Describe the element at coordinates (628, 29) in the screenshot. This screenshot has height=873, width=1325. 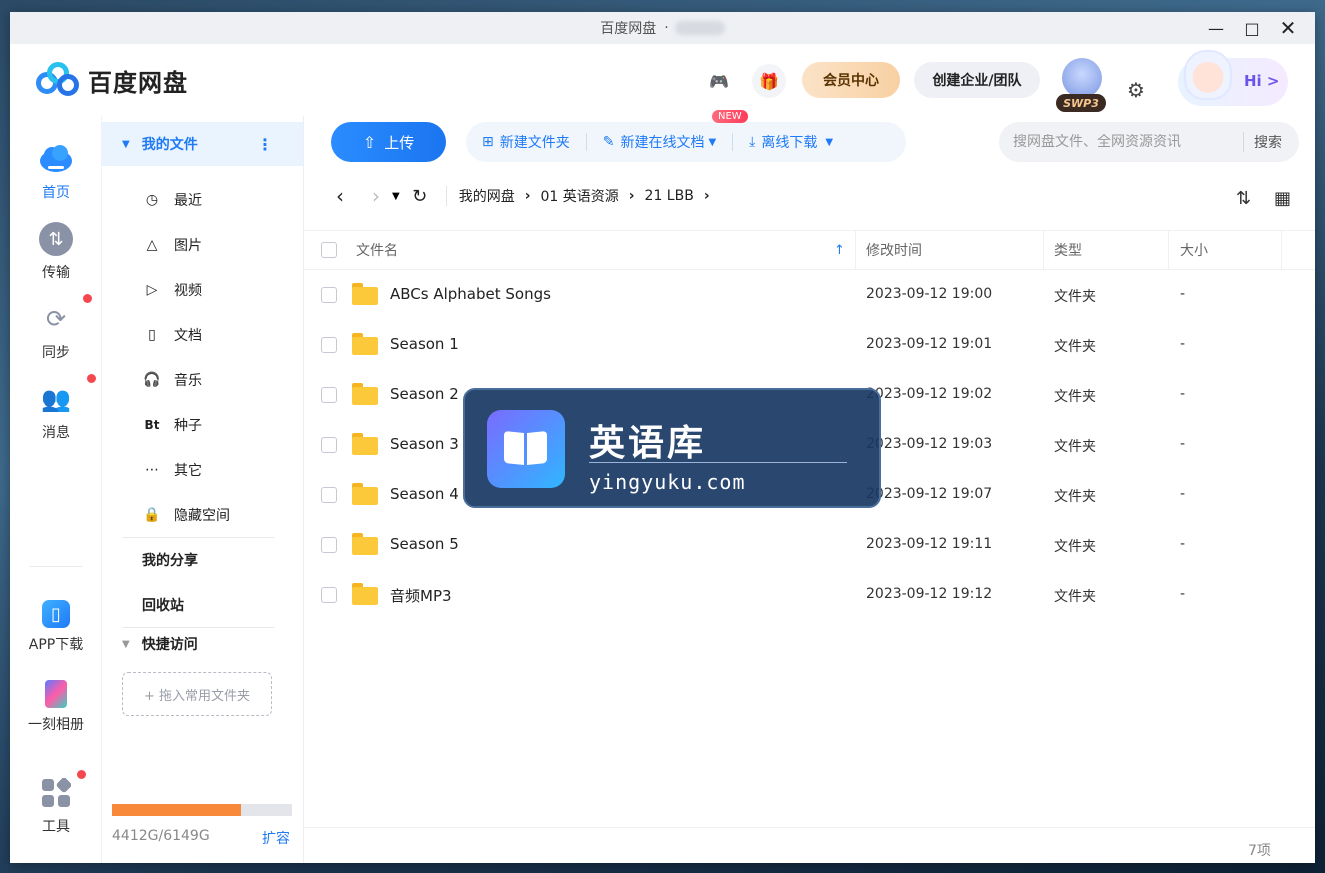
I see `window-title: 百度网盘` at that location.